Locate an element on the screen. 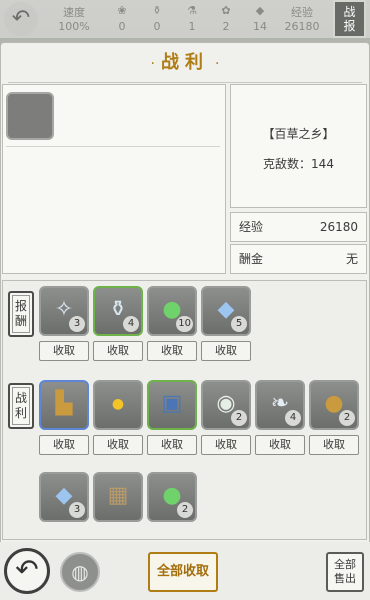  gold-orb-icon: ● is located at coordinates (118, 404).